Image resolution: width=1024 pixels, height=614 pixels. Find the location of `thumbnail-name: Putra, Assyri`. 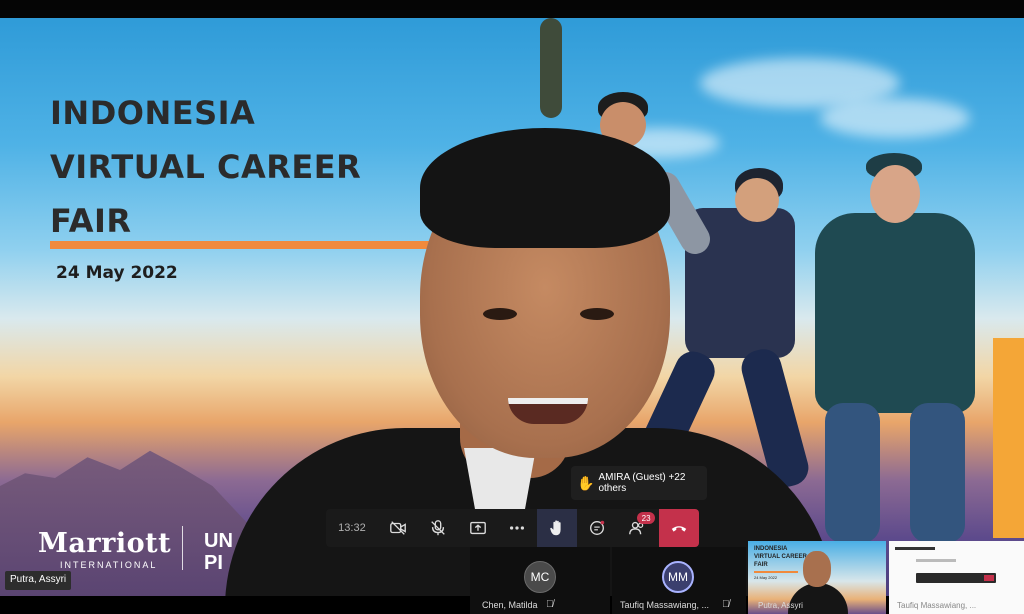

thumbnail-name: Putra, Assyri is located at coordinates (780, 605).